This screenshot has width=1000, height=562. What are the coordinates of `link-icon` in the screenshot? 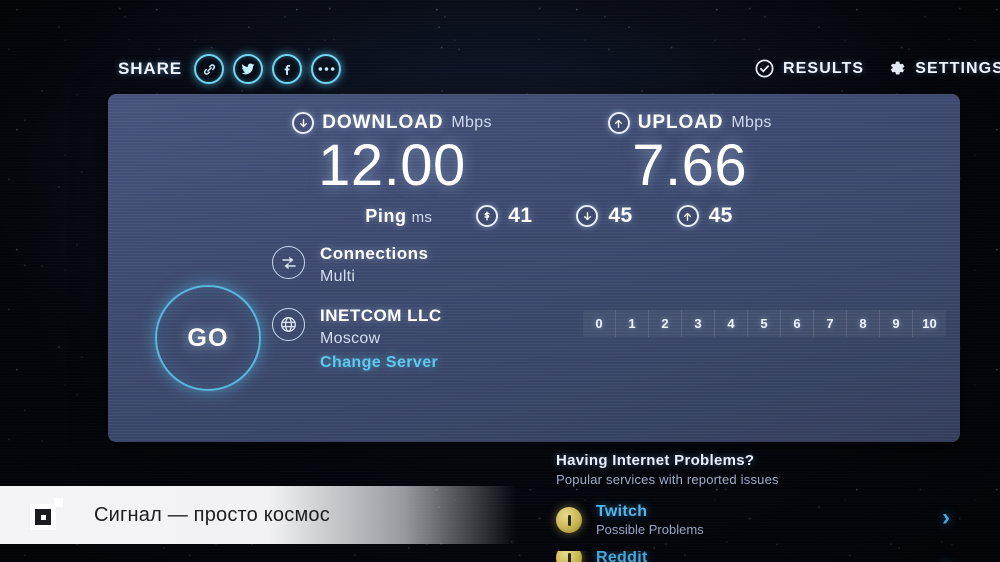 It's located at (209, 69).